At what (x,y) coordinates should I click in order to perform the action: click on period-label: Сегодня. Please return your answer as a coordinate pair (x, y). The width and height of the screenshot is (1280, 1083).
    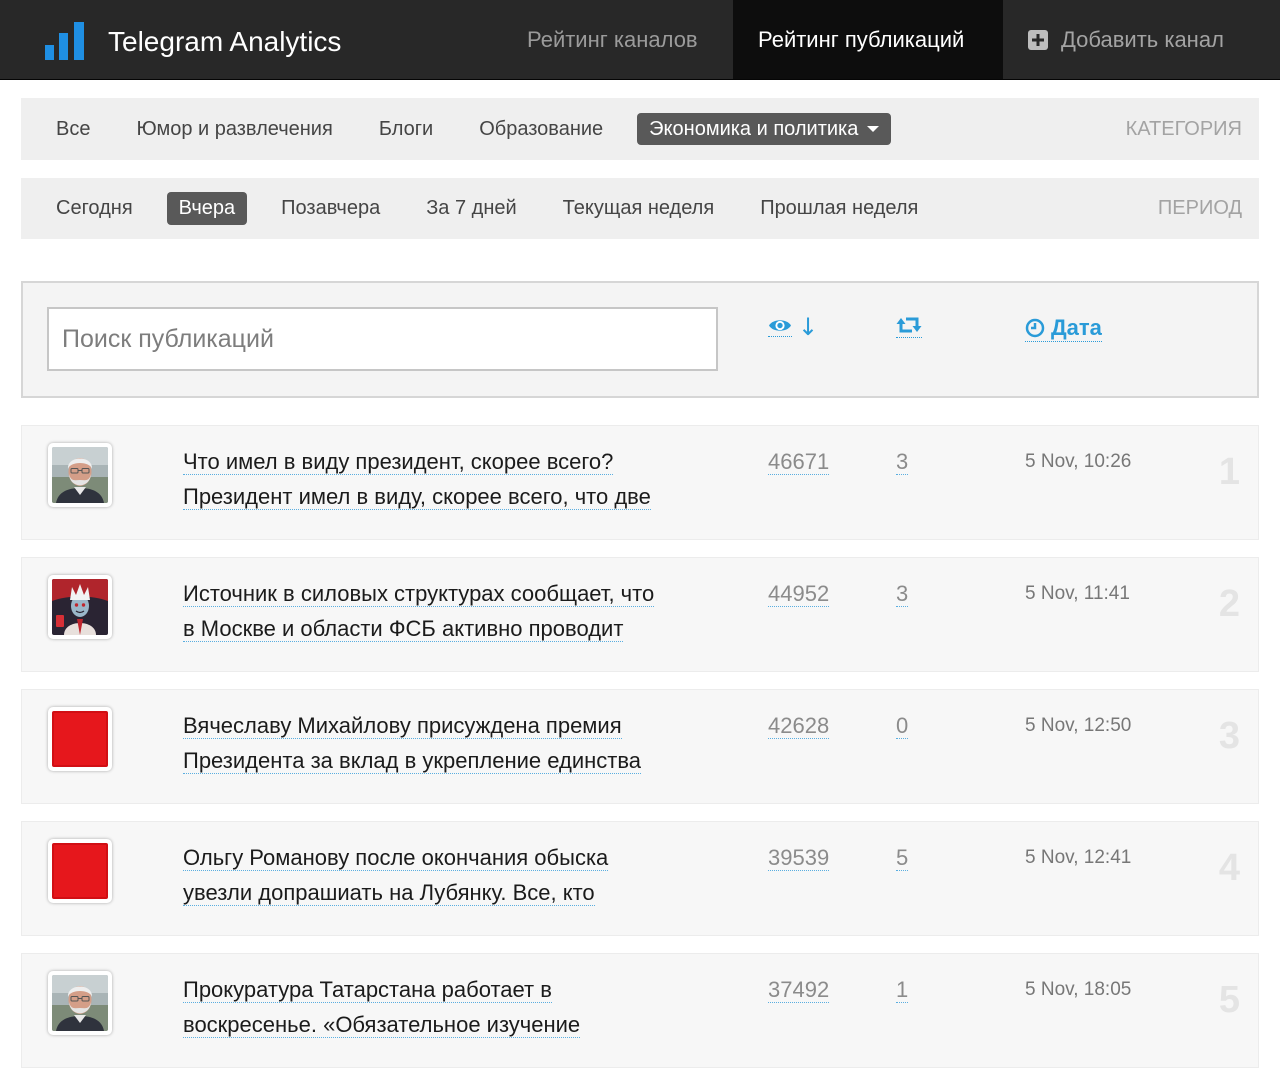
    Looking at the image, I should click on (94, 208).